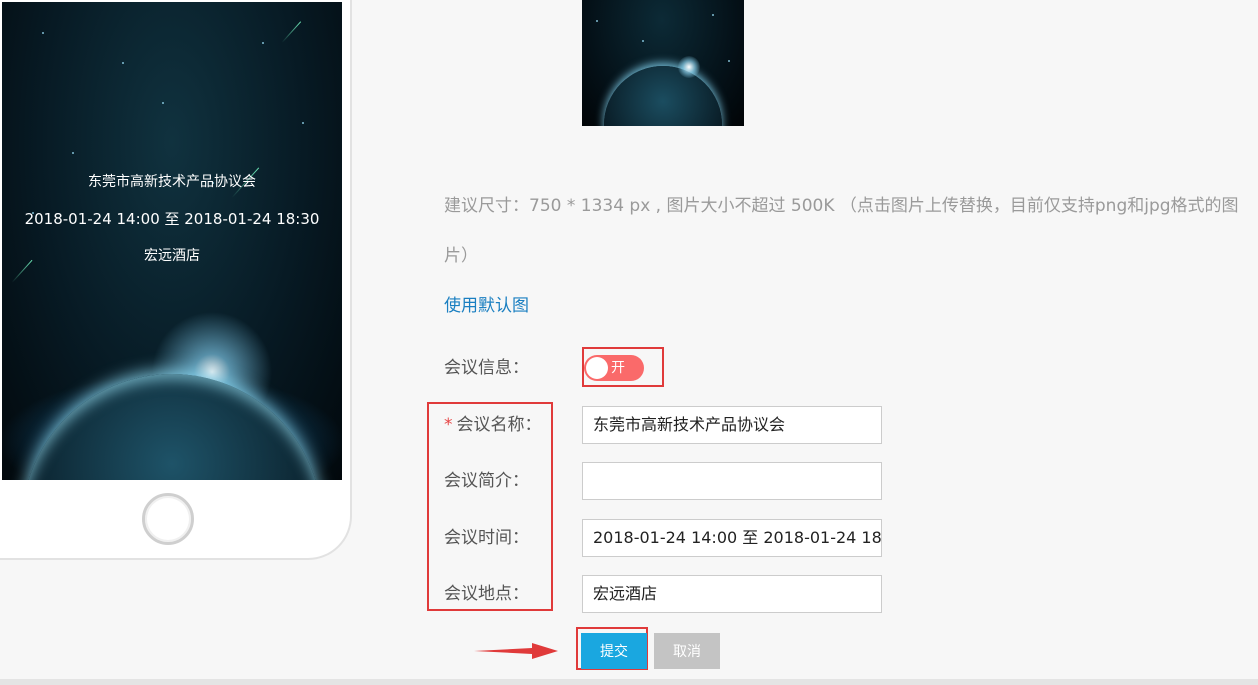 The height and width of the screenshot is (685, 1258). I want to click on preview-title: 东莞市高新技术产品协议会, so click(172, 182).